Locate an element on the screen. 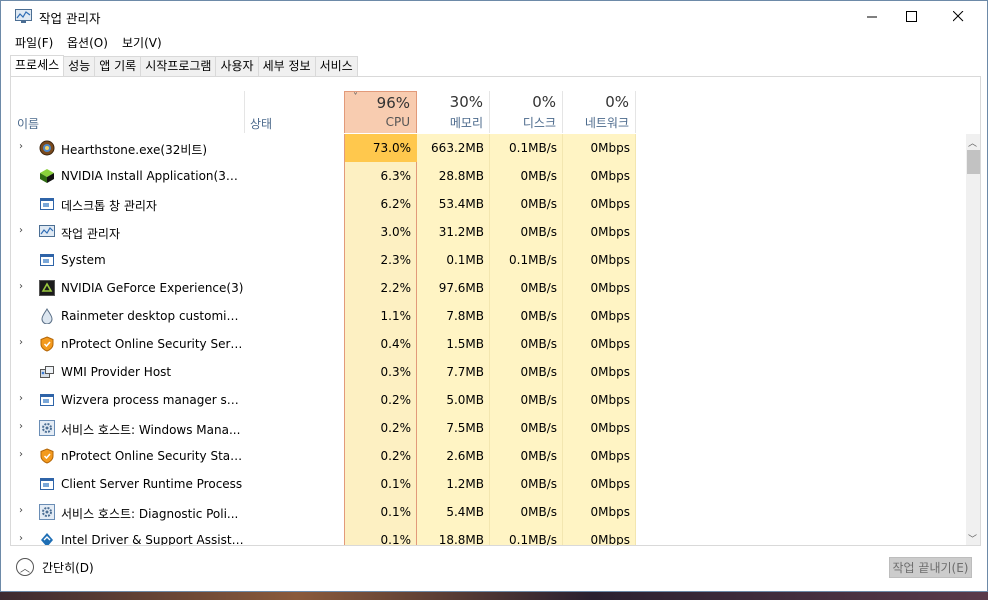 This screenshot has height=600, width=988. column-header-row: 이름 상태 ˅ 96% CPU 30% 메모리 0% 디스크 0% 네트워크 is located at coordinates (495, 112).